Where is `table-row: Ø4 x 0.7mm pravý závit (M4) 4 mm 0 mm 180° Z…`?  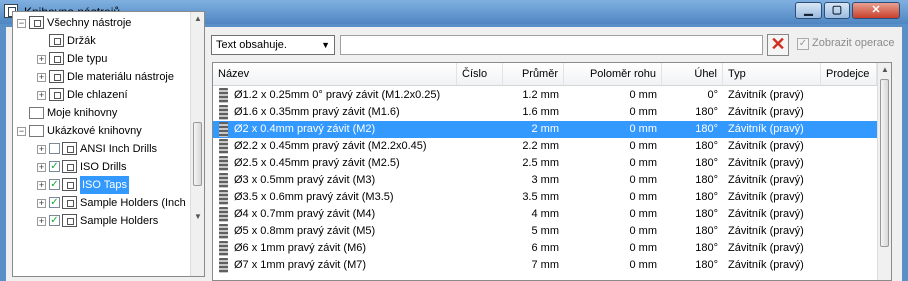
table-row: Ø4 x 0.7mm pravý závit (M4) 4 mm 0 mm 180° Z… is located at coordinates (545, 214).